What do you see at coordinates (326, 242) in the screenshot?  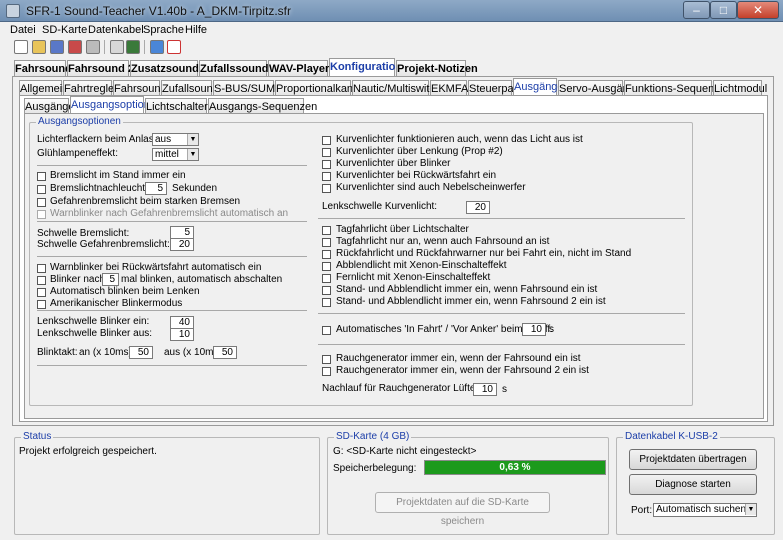 I see `tag2-checkbox` at bounding box center [326, 242].